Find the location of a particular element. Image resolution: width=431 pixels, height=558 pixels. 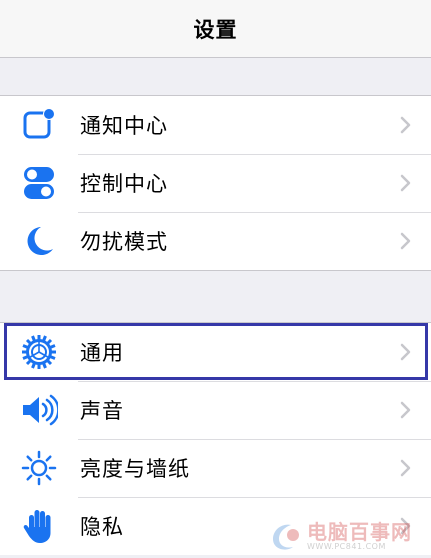

gear-icon is located at coordinates (39, 352).